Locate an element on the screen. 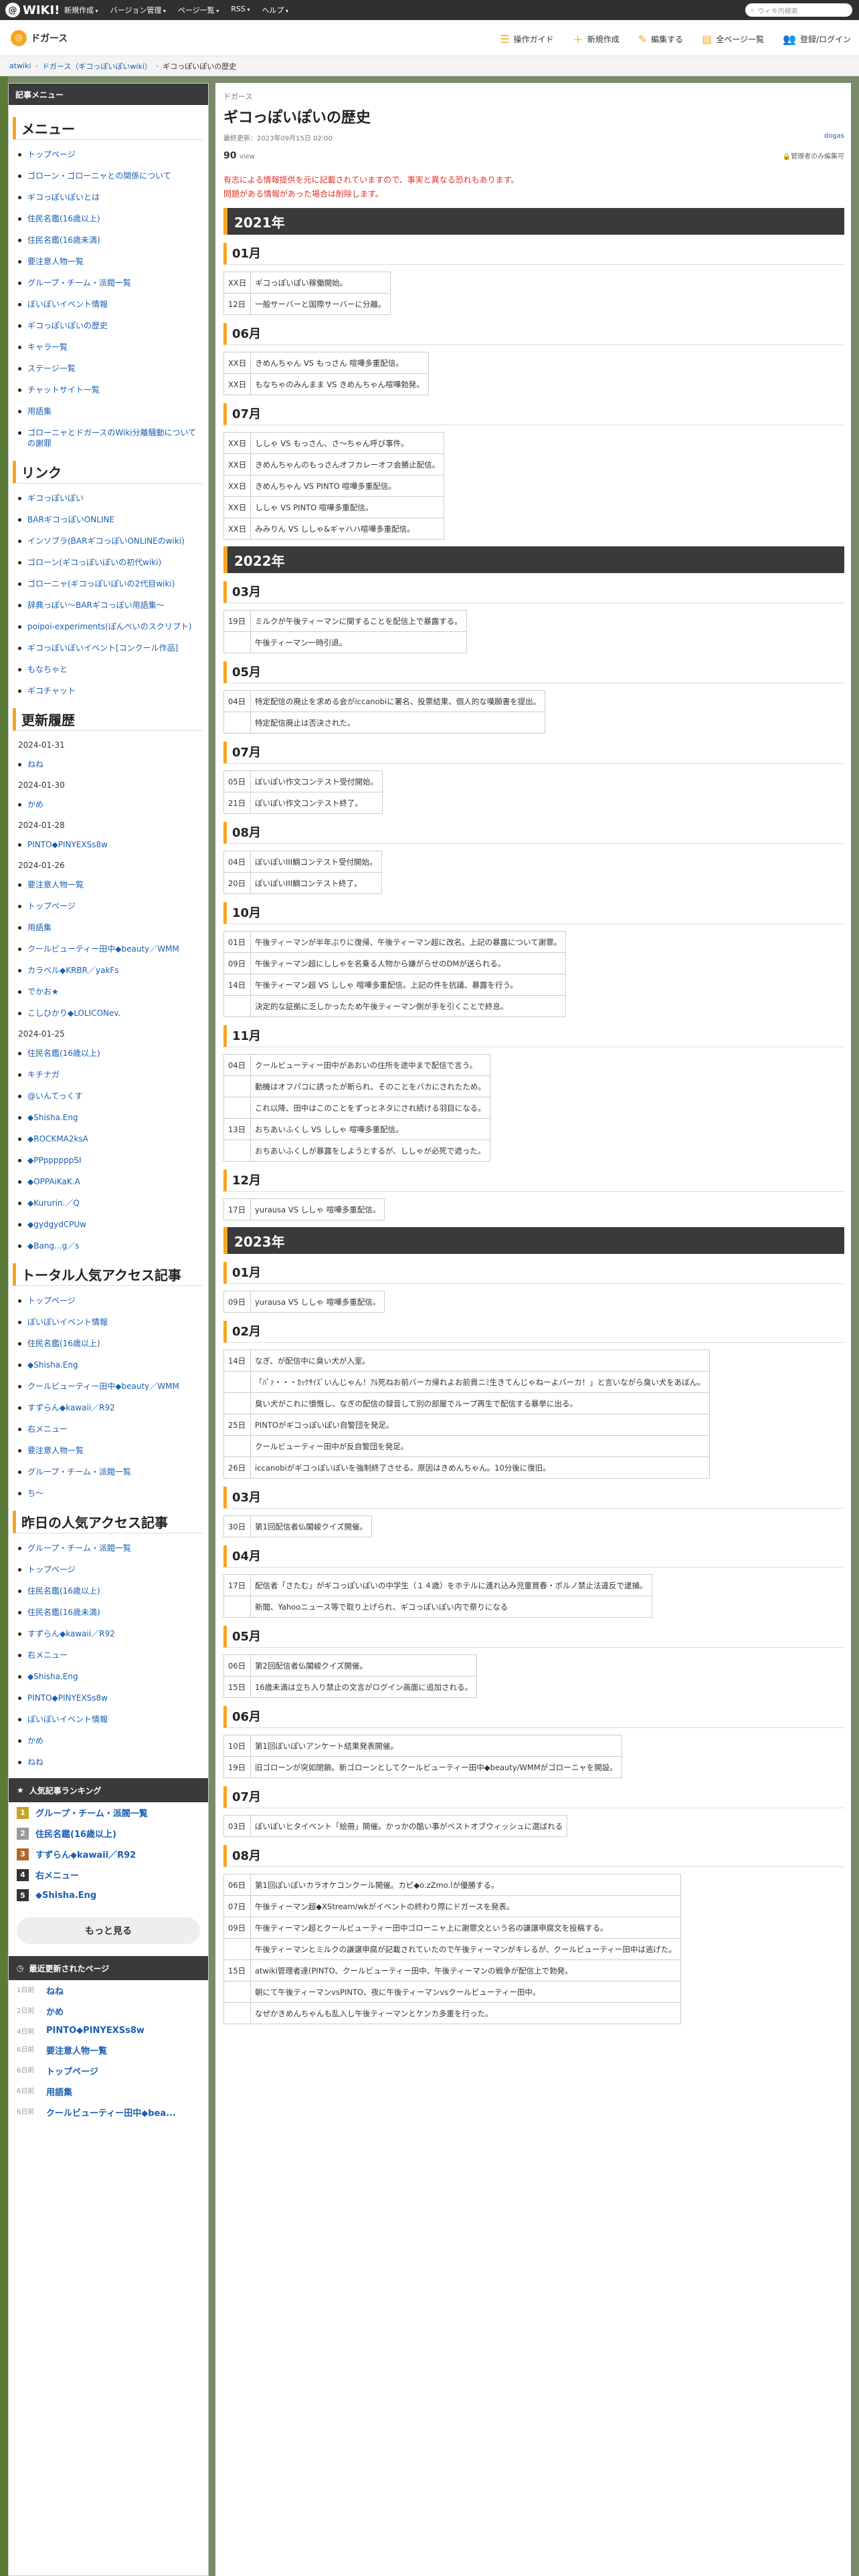 This screenshot has height=2576, width=859. sidebar-menu-item: トップページ is located at coordinates (109, 154).